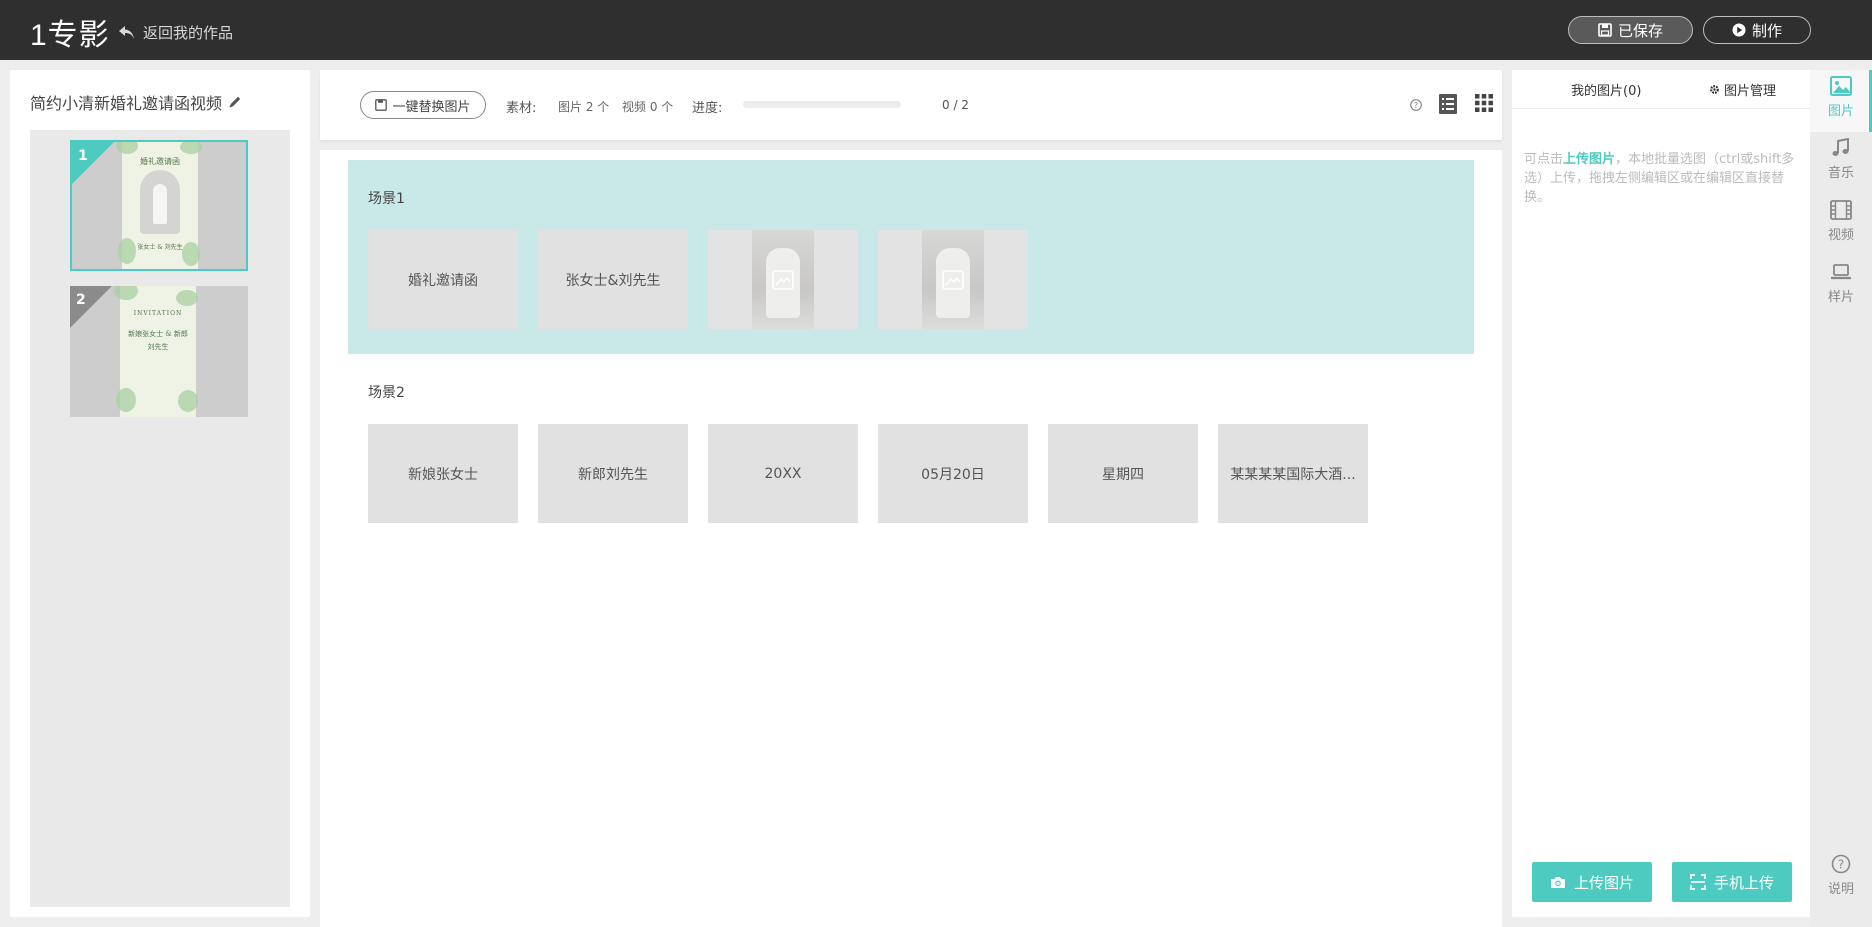 This screenshot has height=927, width=1872. Describe the element at coordinates (613, 279) in the screenshot. I see `text-slot: 张女士&刘先生` at that location.